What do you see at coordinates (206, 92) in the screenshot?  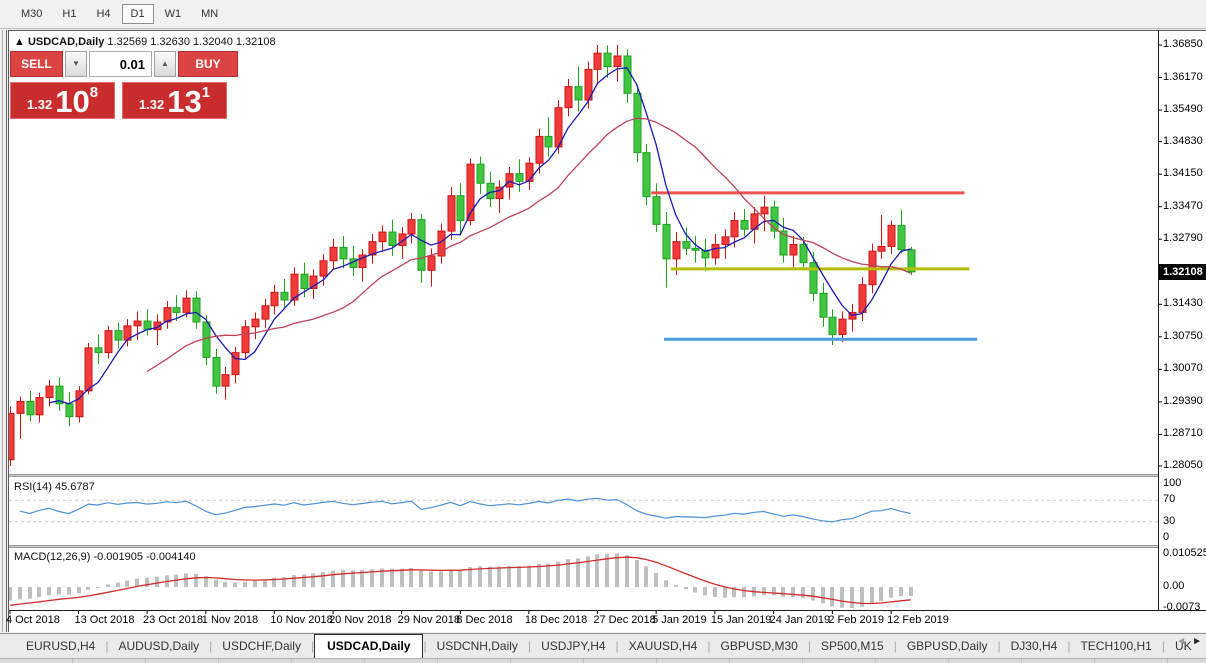 I see `buy-price-point: 1` at bounding box center [206, 92].